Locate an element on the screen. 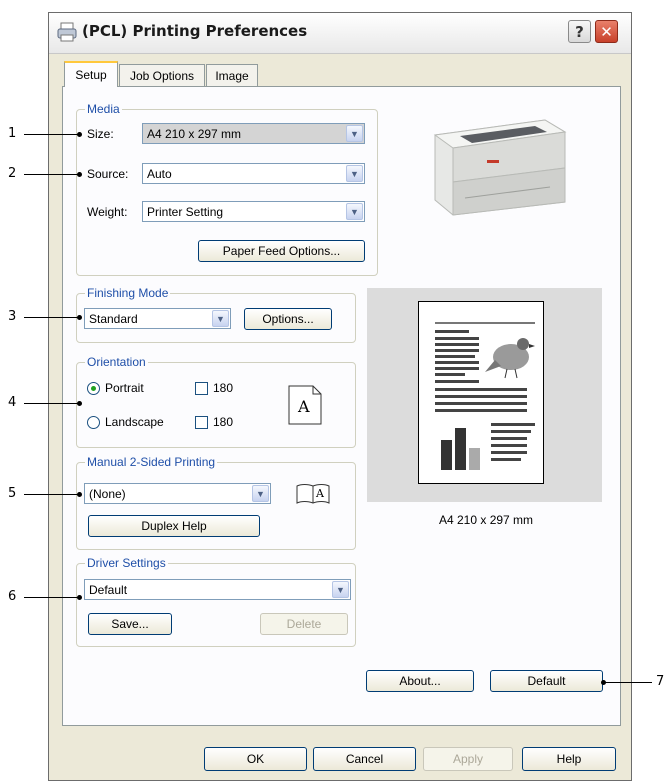 The height and width of the screenshot is (781, 671). tab-setup: Setup is located at coordinates (91, 74).